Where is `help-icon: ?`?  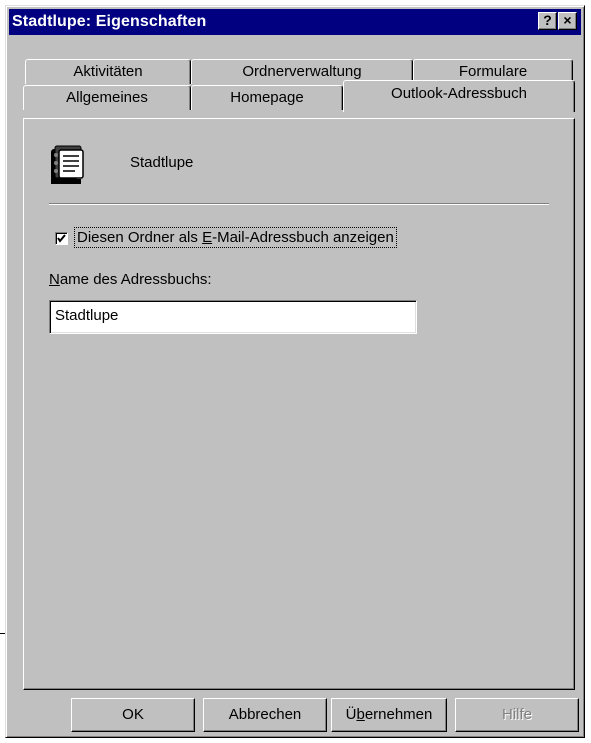
help-icon: ? is located at coordinates (547, 21).